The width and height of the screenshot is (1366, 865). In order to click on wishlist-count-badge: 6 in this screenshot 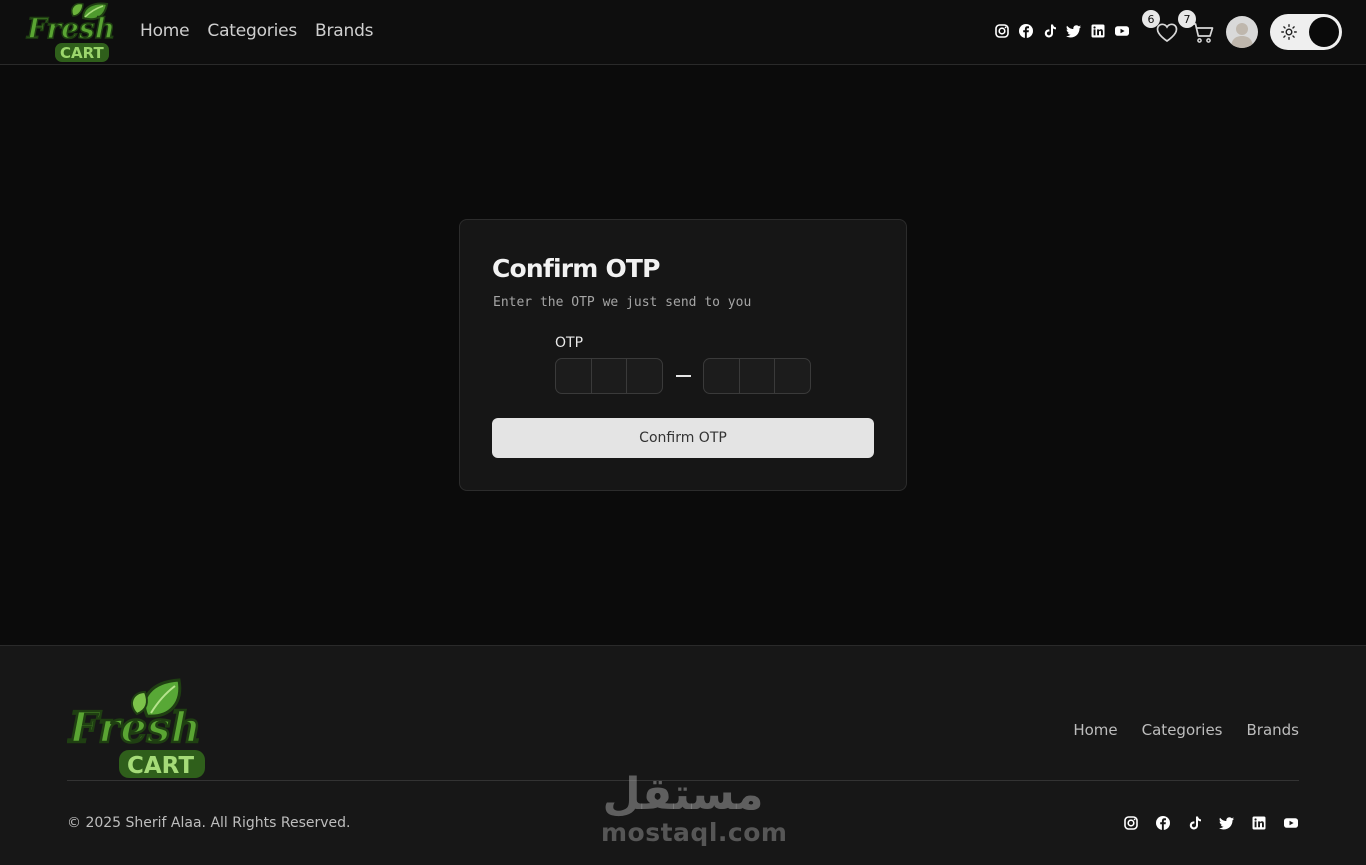, I will do `click(1151, 19)`.